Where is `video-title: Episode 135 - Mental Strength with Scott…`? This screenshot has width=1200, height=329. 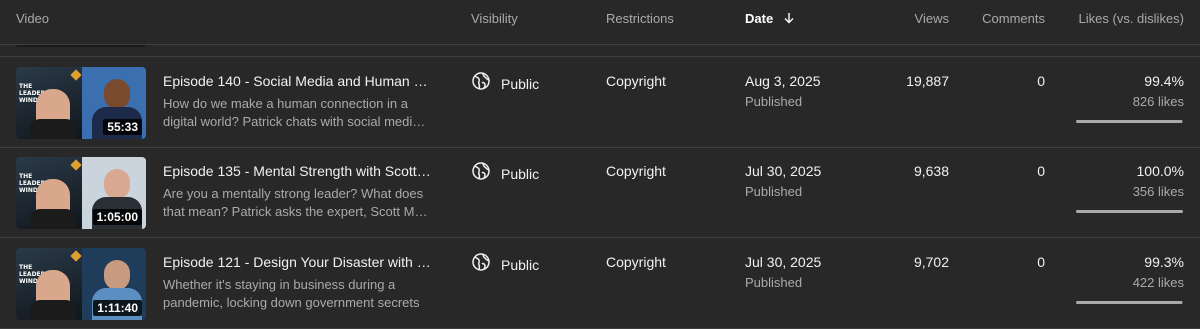 video-title: Episode 135 - Mental Strength with Scott… is located at coordinates (297, 171).